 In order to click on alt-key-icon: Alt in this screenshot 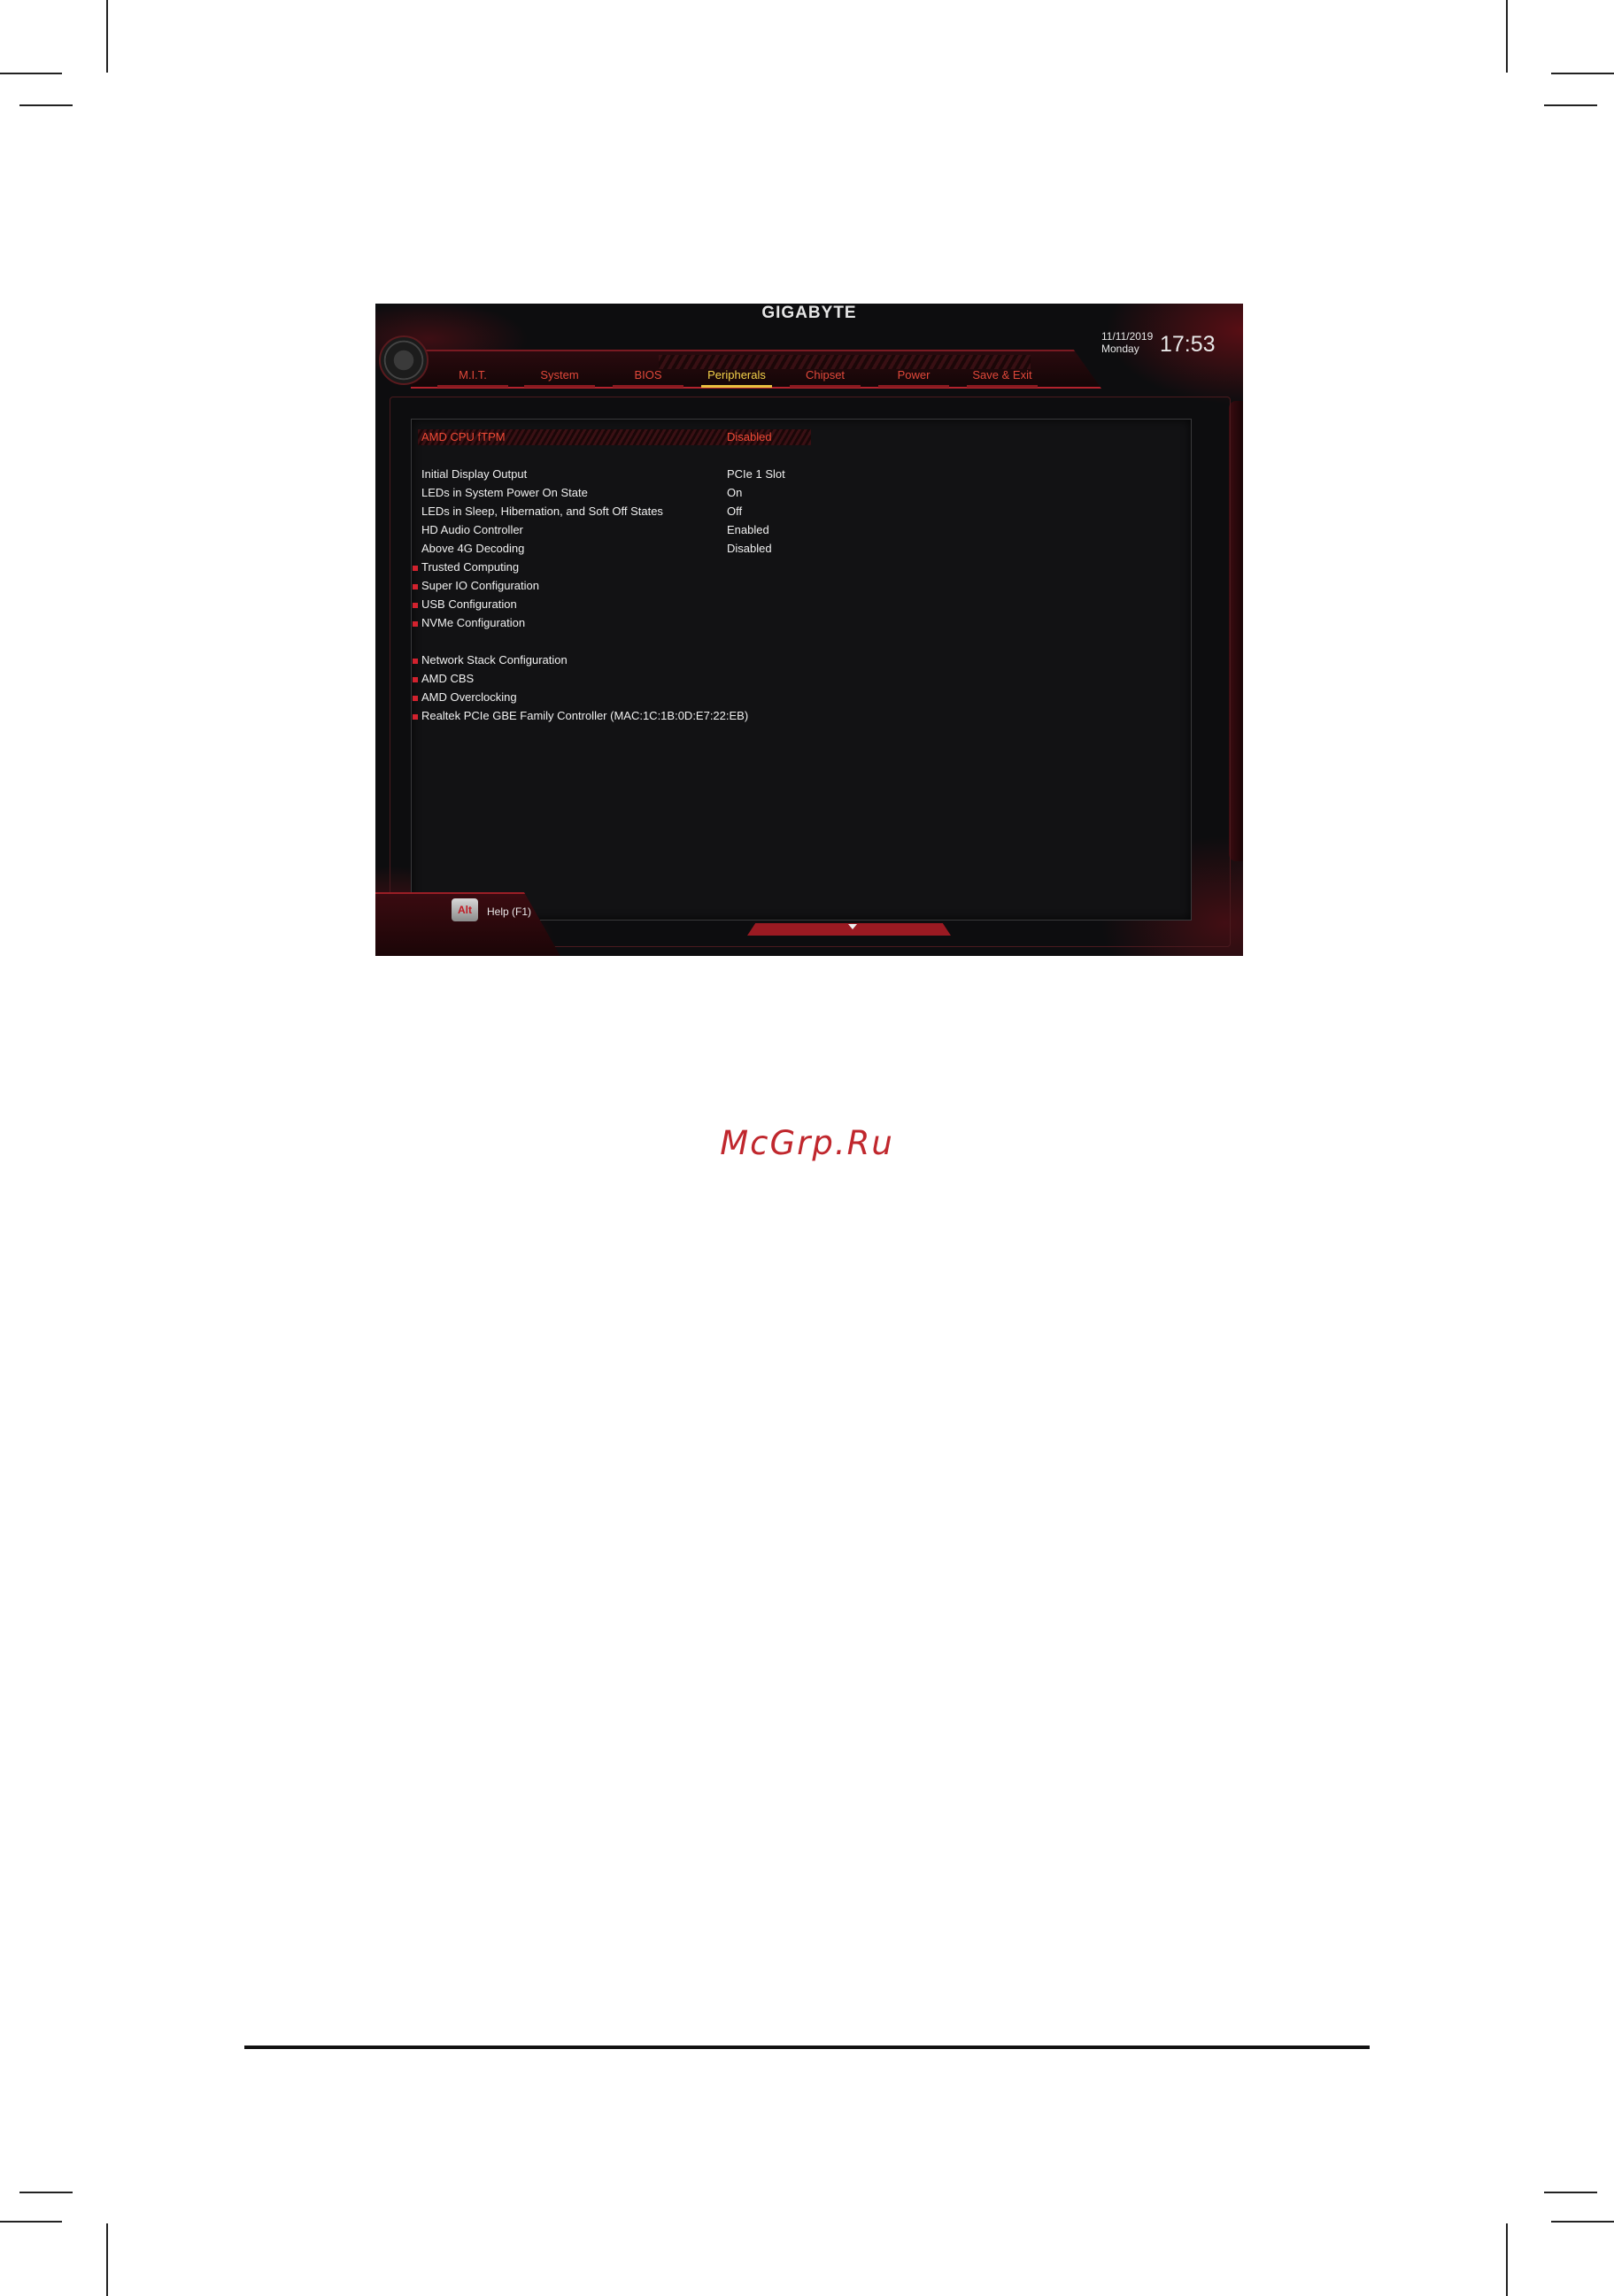, I will do `click(465, 909)`.